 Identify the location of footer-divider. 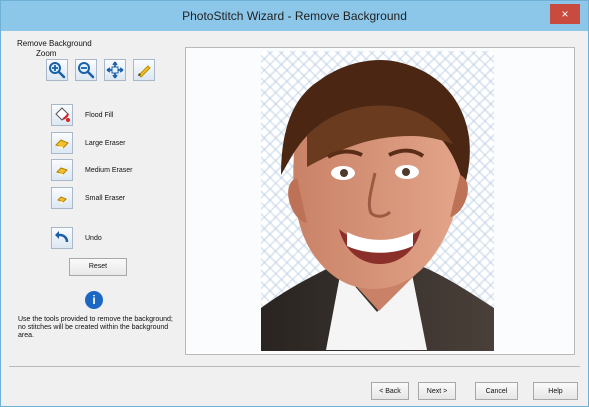
(294, 366).